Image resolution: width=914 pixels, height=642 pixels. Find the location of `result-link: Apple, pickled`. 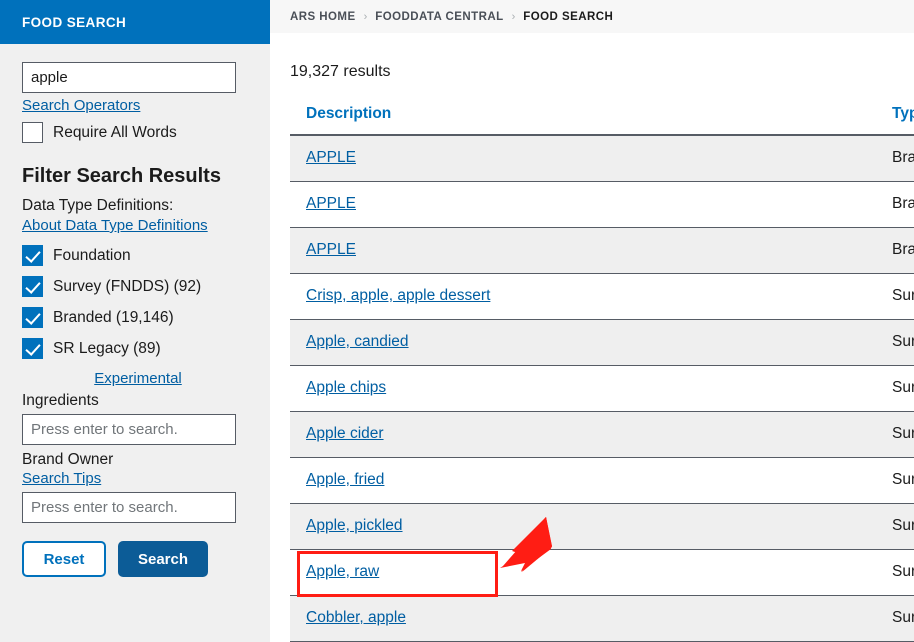

result-link: Apple, pickled is located at coordinates (354, 525).